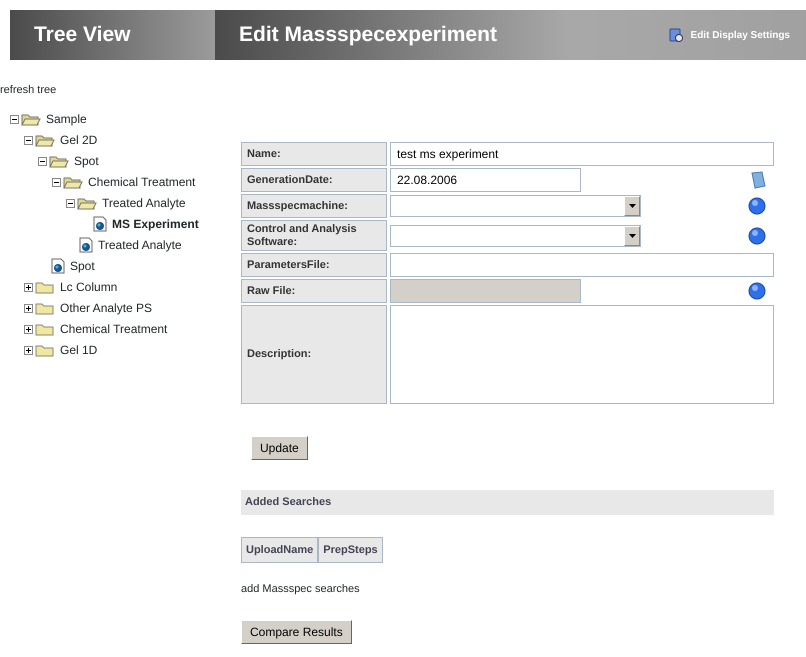 The width and height of the screenshot is (806, 657). I want to click on tree-item: Gel 1D, so click(77, 350).